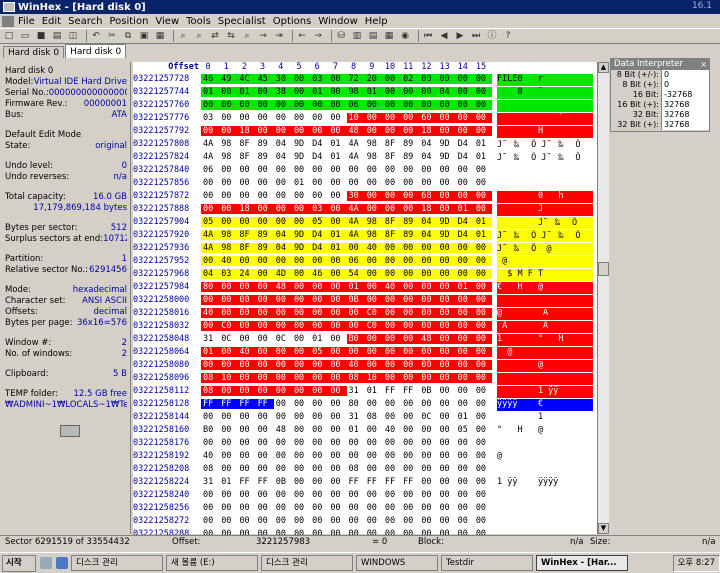 This screenshot has height=573, width=720. I want to click on vertical-scrollbar: ▲ ▼, so click(603, 298).